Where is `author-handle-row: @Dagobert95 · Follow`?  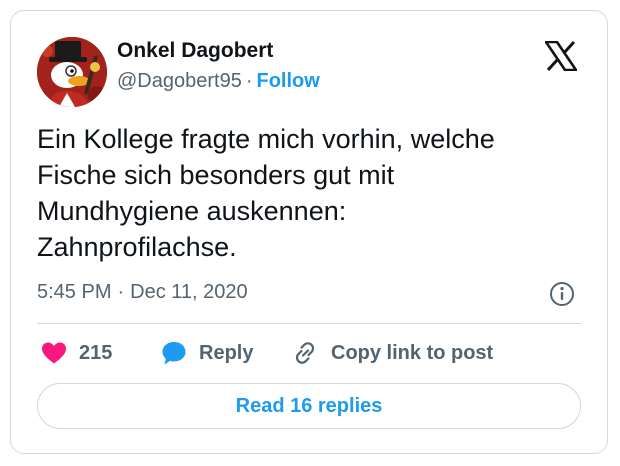
author-handle-row: @Dagobert95 · Follow is located at coordinates (218, 81).